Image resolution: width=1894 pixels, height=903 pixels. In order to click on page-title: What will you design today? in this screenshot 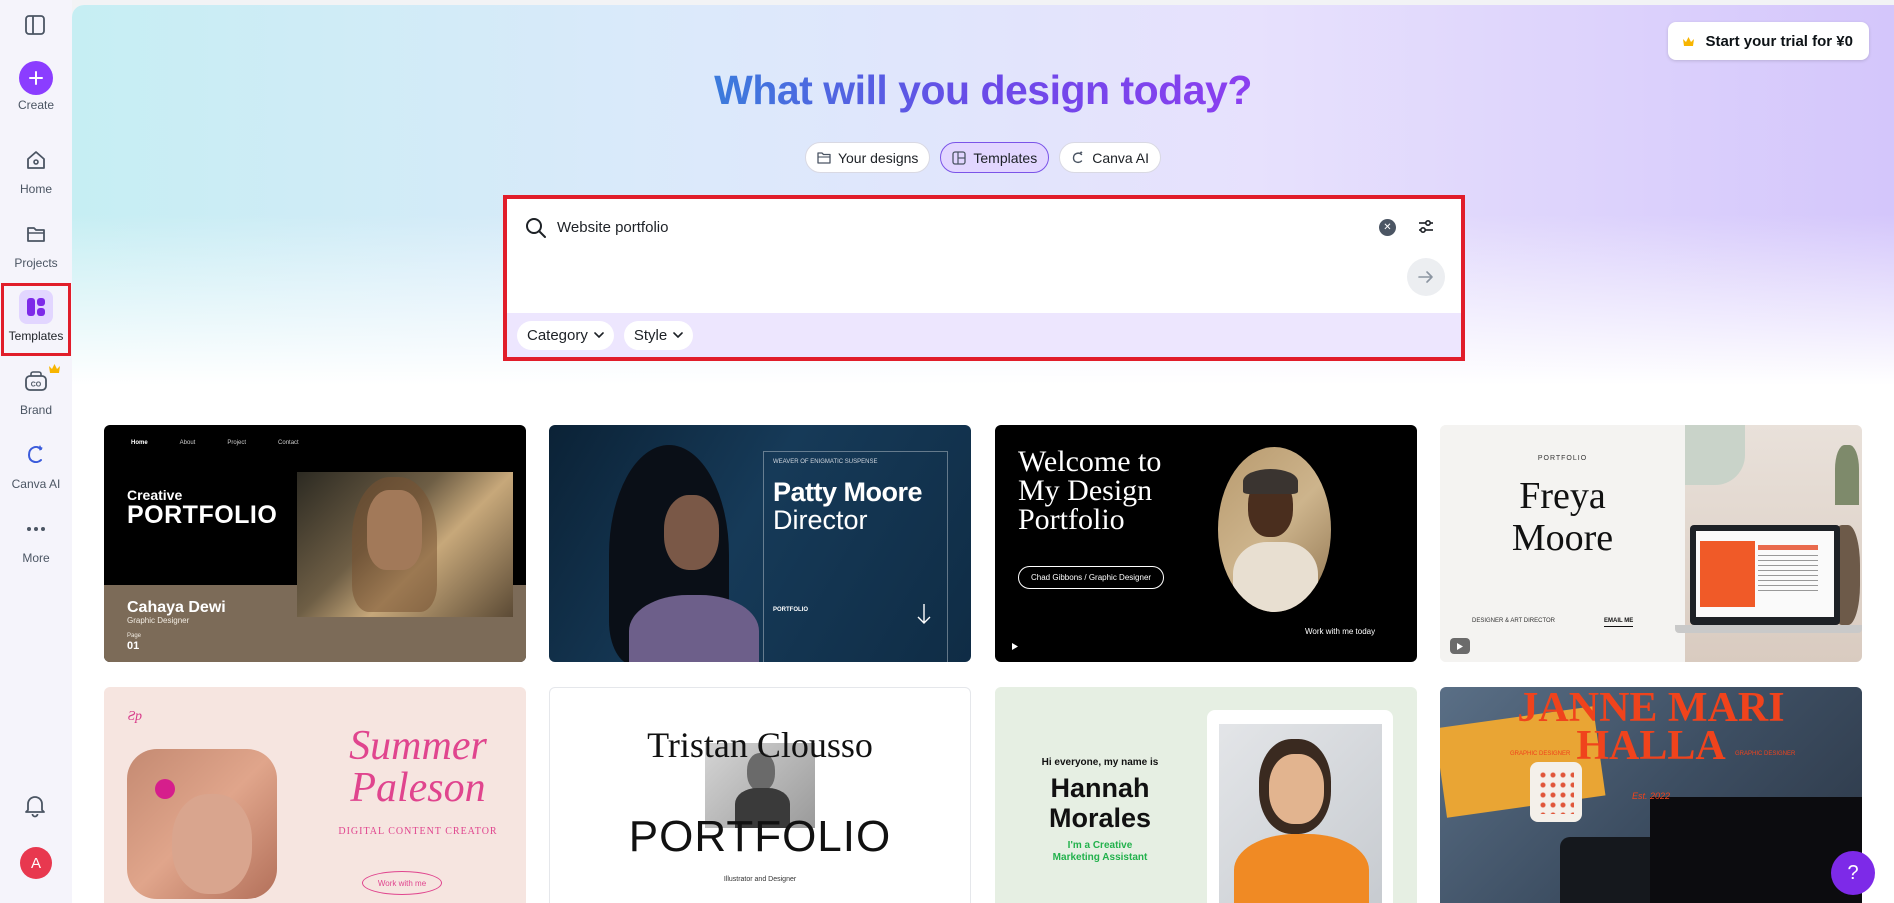, I will do `click(983, 90)`.